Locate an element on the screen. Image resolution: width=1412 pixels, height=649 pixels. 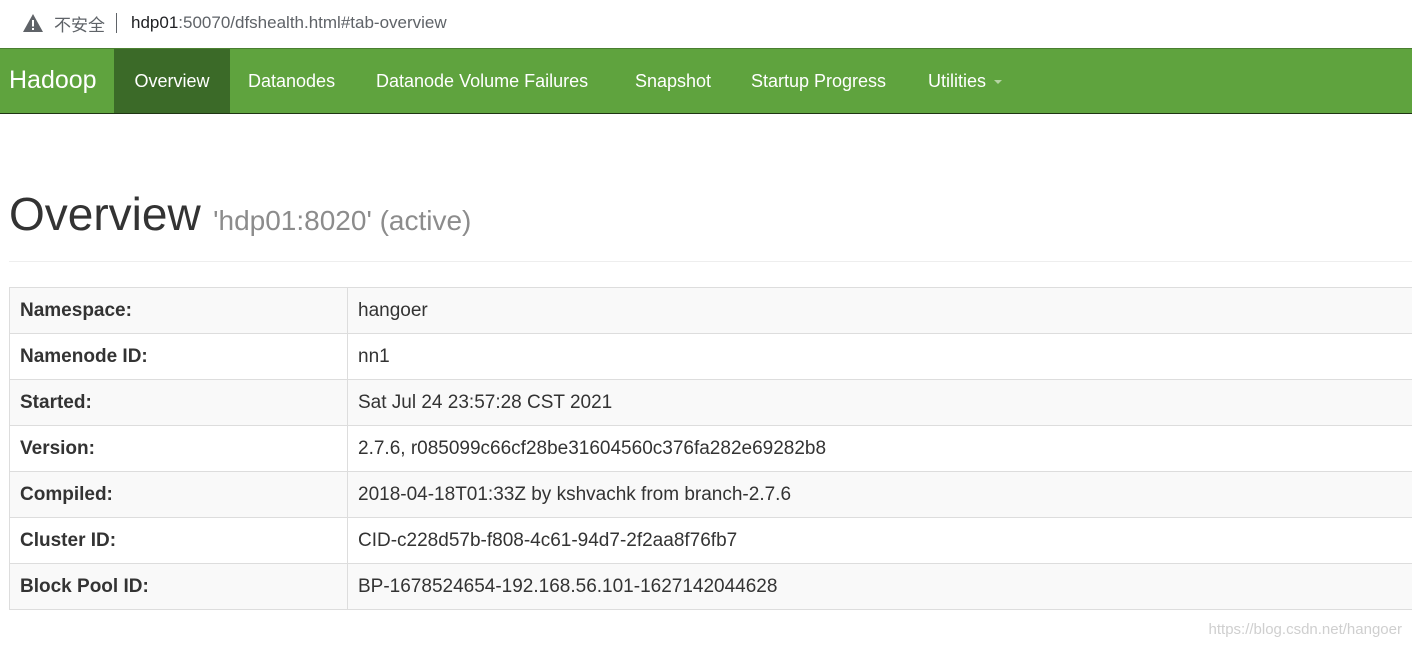
caret-down-icon is located at coordinates (998, 82).